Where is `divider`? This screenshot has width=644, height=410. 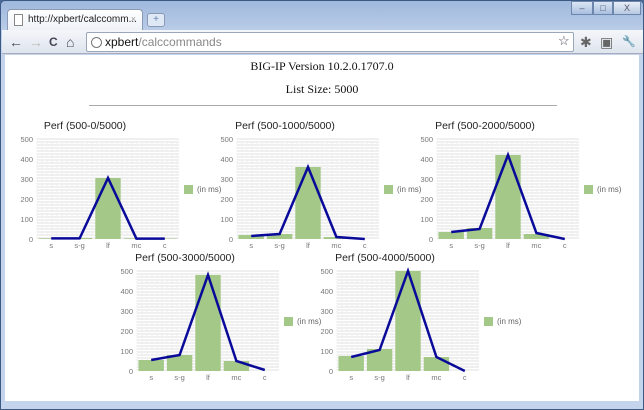
divider is located at coordinates (323, 105).